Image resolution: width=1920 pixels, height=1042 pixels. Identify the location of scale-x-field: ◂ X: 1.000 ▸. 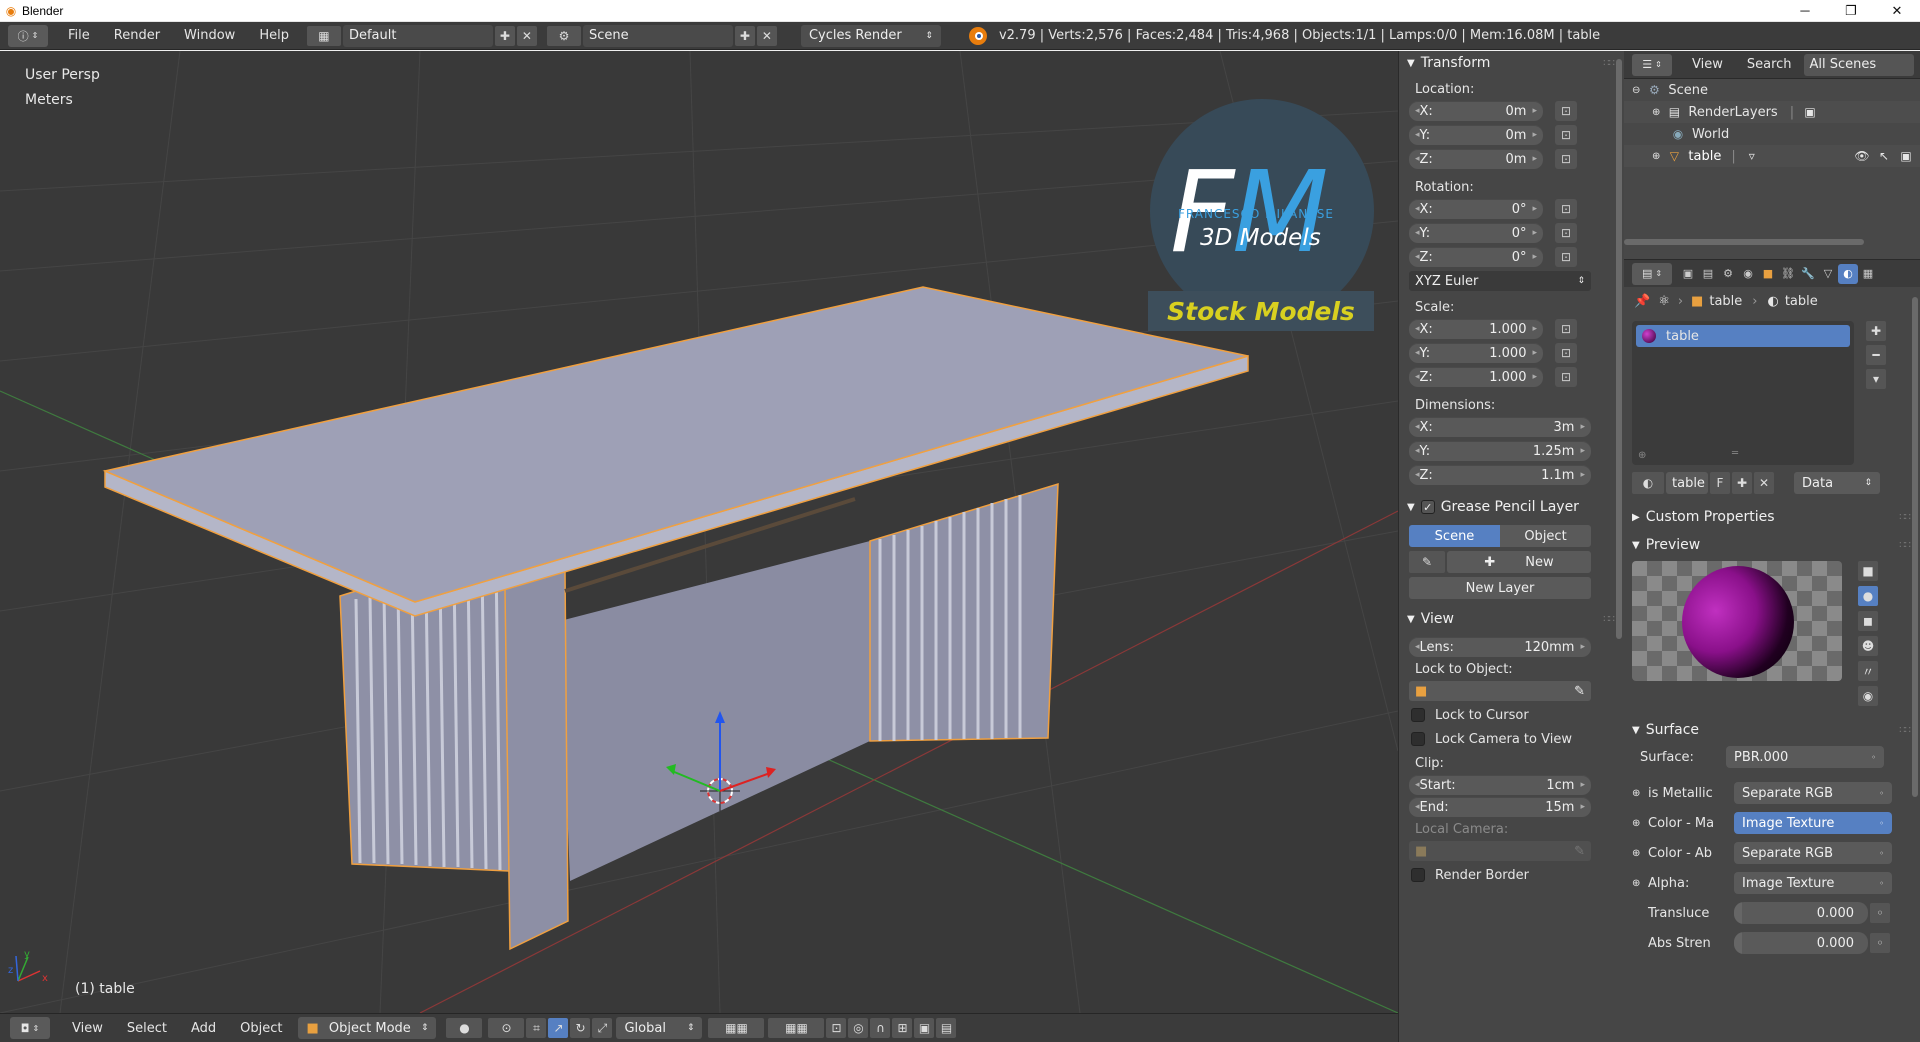
(1476, 329).